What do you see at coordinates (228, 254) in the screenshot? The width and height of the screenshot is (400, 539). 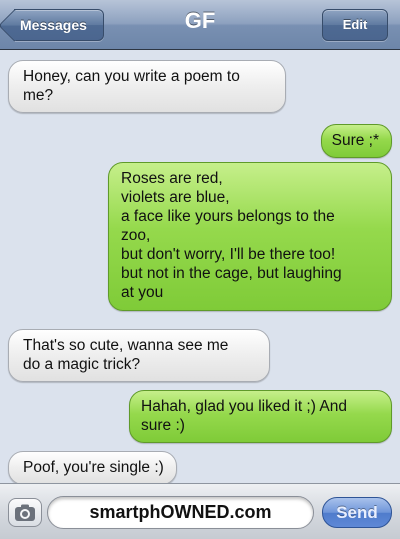 I see `message-line: but don't worry, I'll be there too!` at bounding box center [228, 254].